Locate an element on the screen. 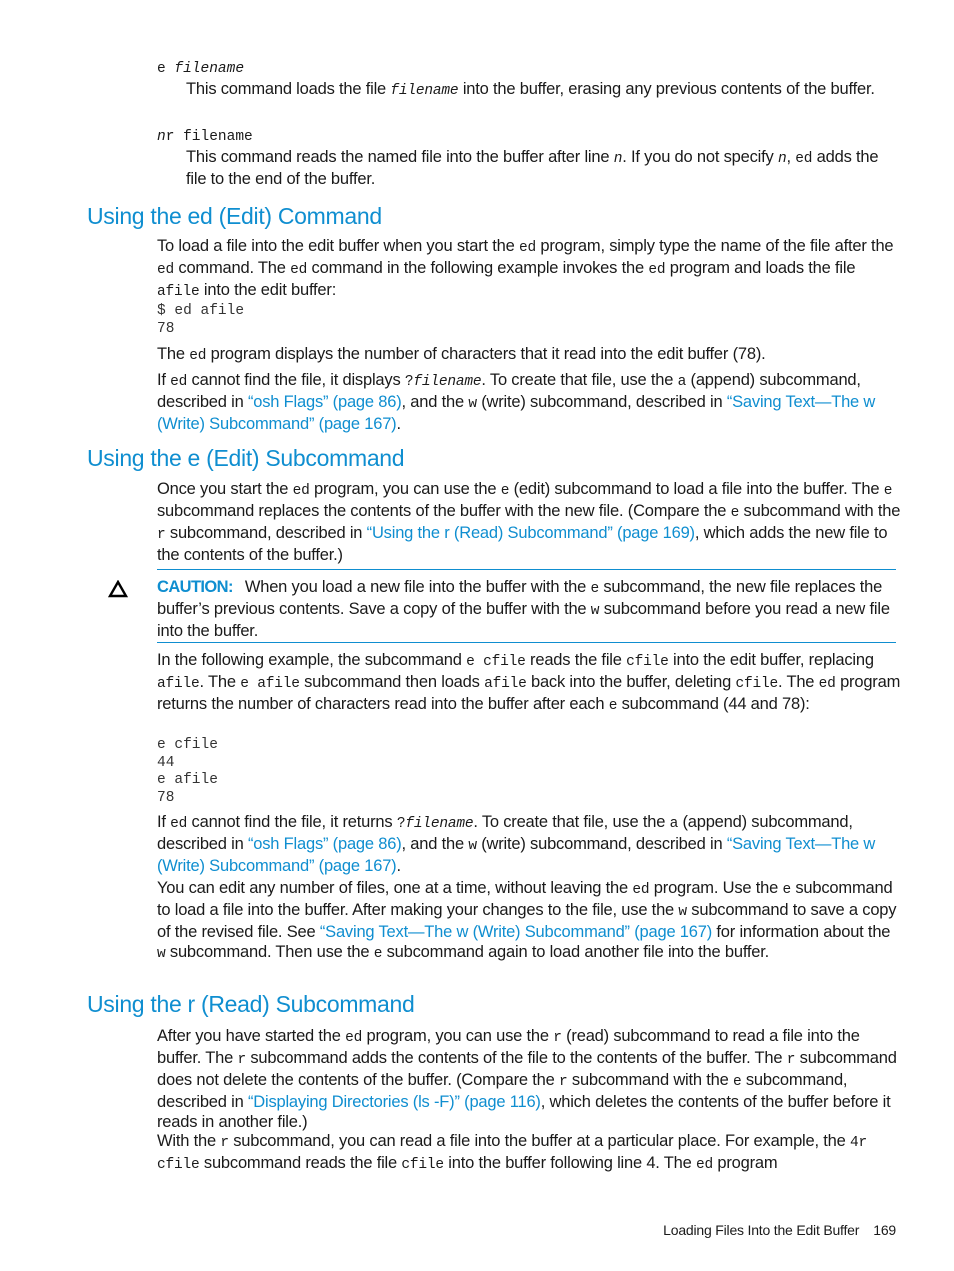 This screenshot has height=1271, width=954. text-run: subcommand reads the file is located at coordinates (300, 1163).